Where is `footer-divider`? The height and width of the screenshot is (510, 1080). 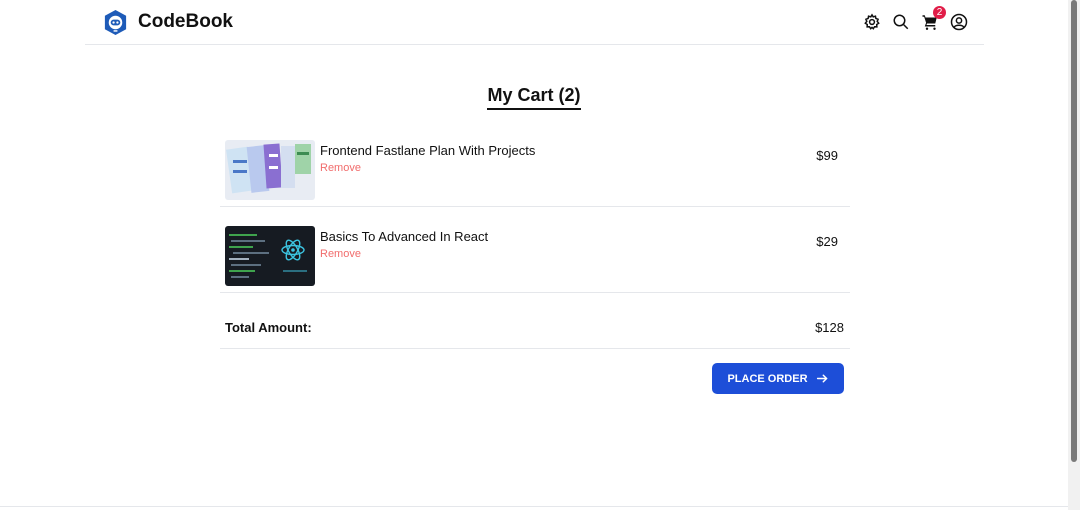
footer-divider is located at coordinates (534, 506).